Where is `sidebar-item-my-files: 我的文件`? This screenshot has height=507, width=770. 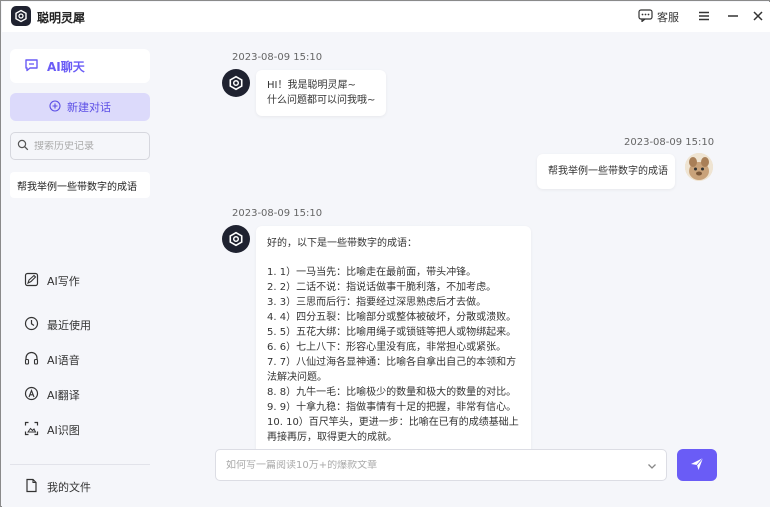
sidebar-item-my-files: 我的文件 is located at coordinates (57, 487).